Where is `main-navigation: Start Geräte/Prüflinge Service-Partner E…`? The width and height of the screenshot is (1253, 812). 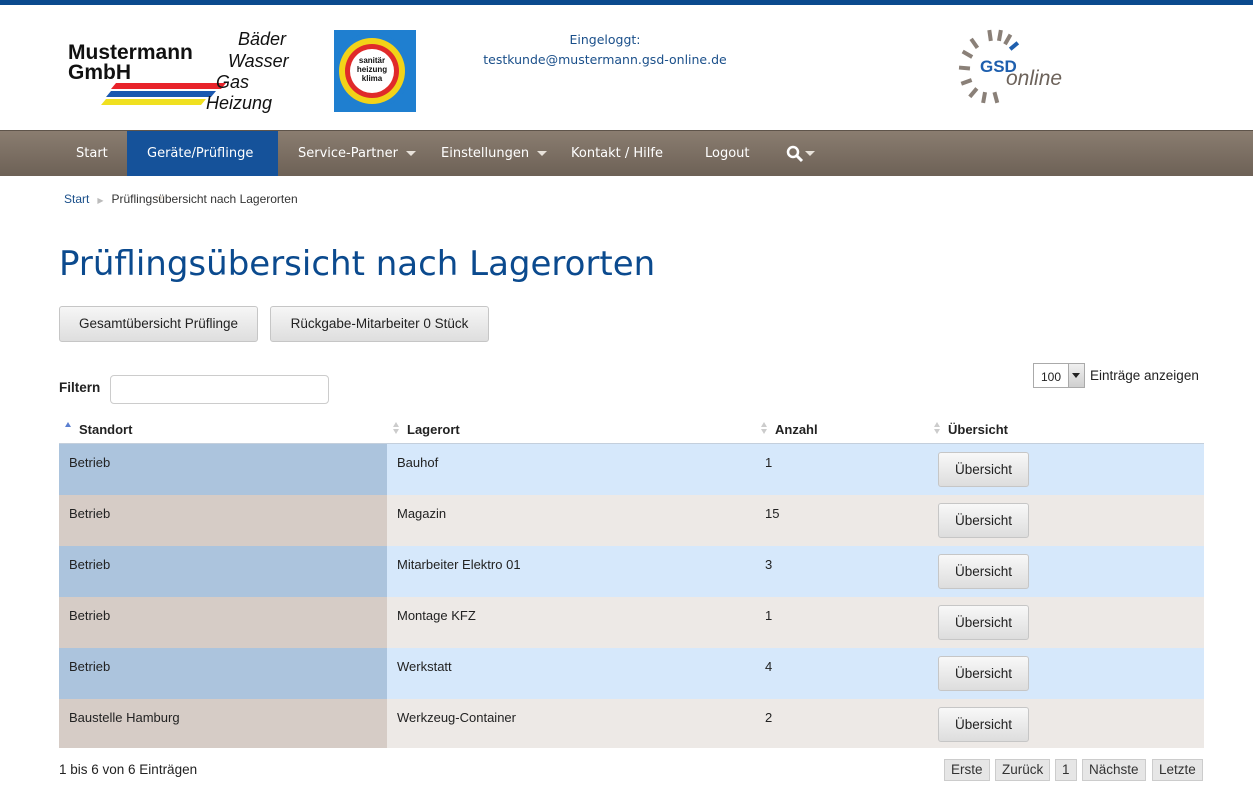
main-navigation: Start Geräte/Prüflinge Service-Partner E… is located at coordinates (626, 165).